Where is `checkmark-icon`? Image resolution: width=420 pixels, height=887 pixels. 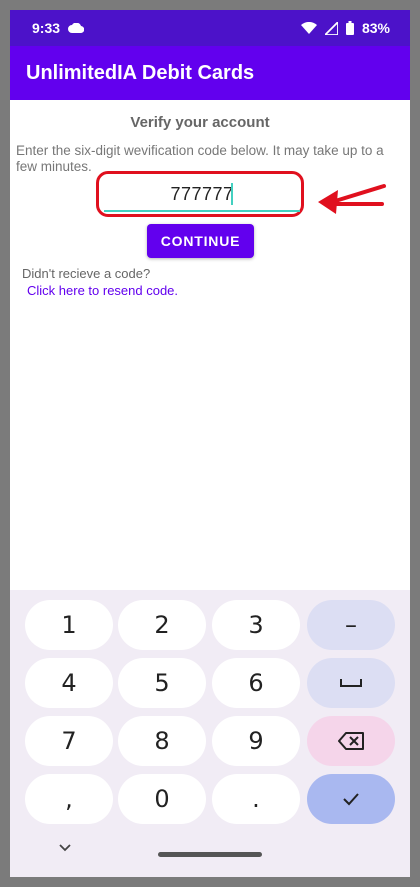 checkmark-icon is located at coordinates (351, 799).